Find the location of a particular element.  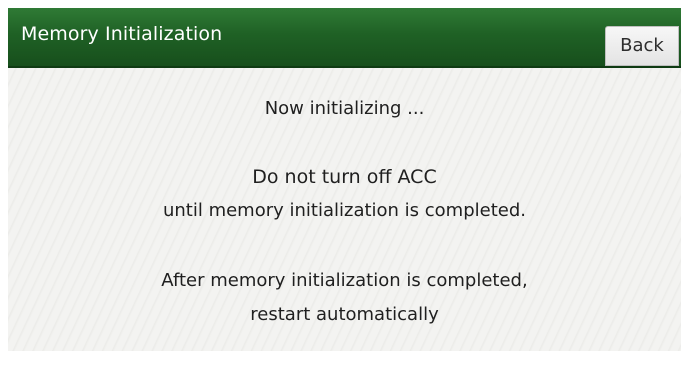

warning-line-1: Do not turn off ACC is located at coordinates (344, 177).